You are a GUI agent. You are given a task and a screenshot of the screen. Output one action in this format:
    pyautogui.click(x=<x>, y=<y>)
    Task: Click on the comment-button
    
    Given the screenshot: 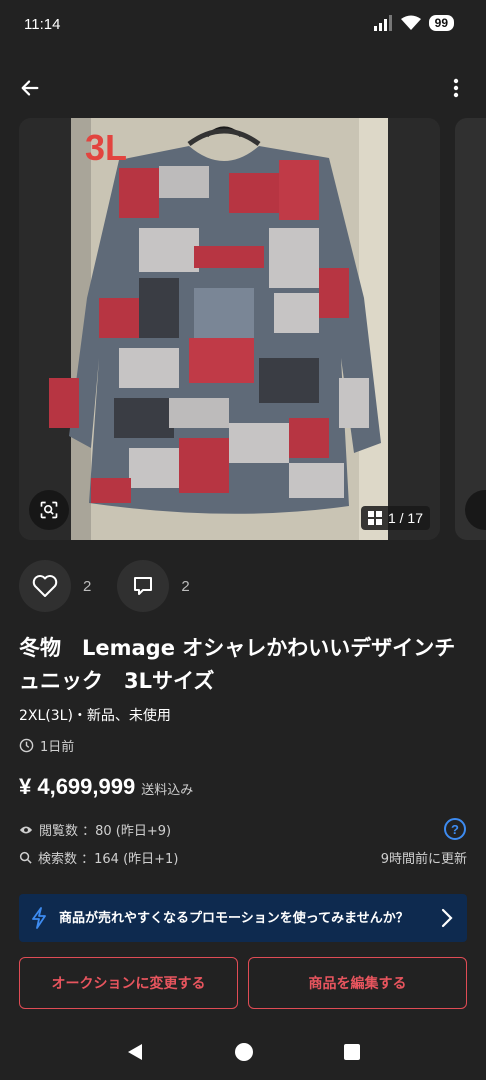 What is the action you would take?
    pyautogui.click(x=143, y=586)
    